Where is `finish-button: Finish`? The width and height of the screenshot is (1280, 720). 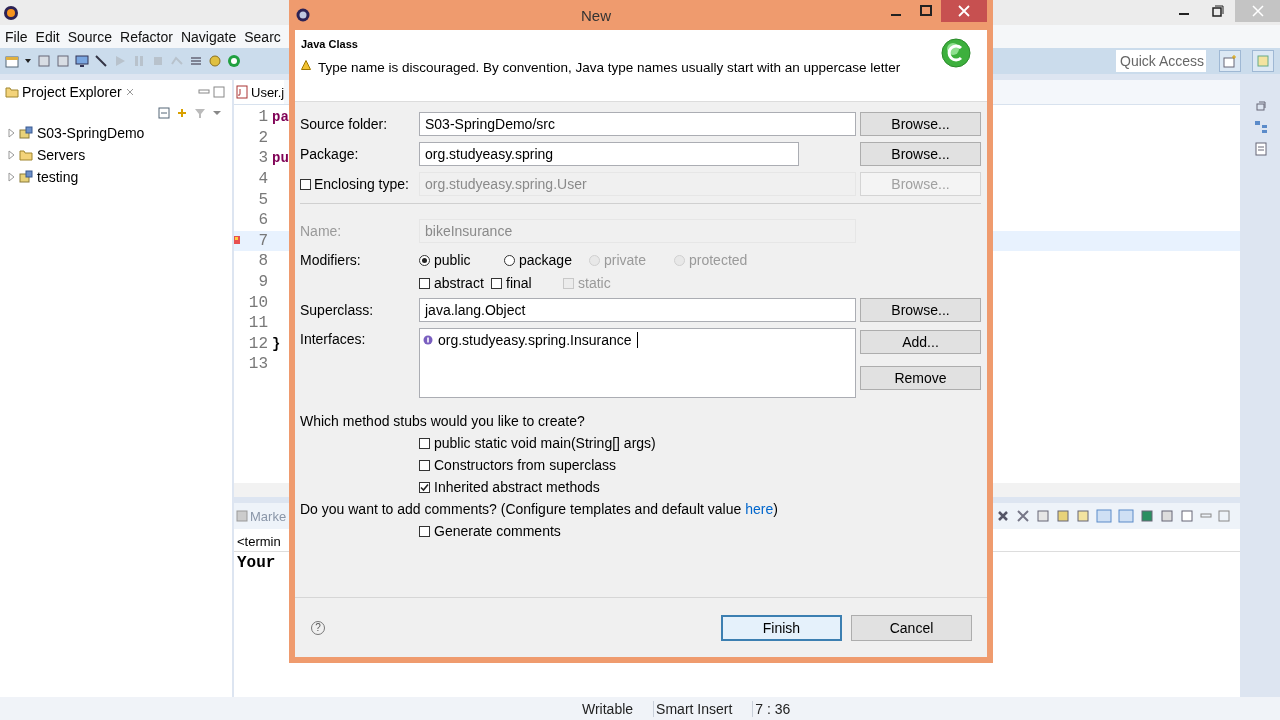
finish-button: Finish is located at coordinates (781, 627).